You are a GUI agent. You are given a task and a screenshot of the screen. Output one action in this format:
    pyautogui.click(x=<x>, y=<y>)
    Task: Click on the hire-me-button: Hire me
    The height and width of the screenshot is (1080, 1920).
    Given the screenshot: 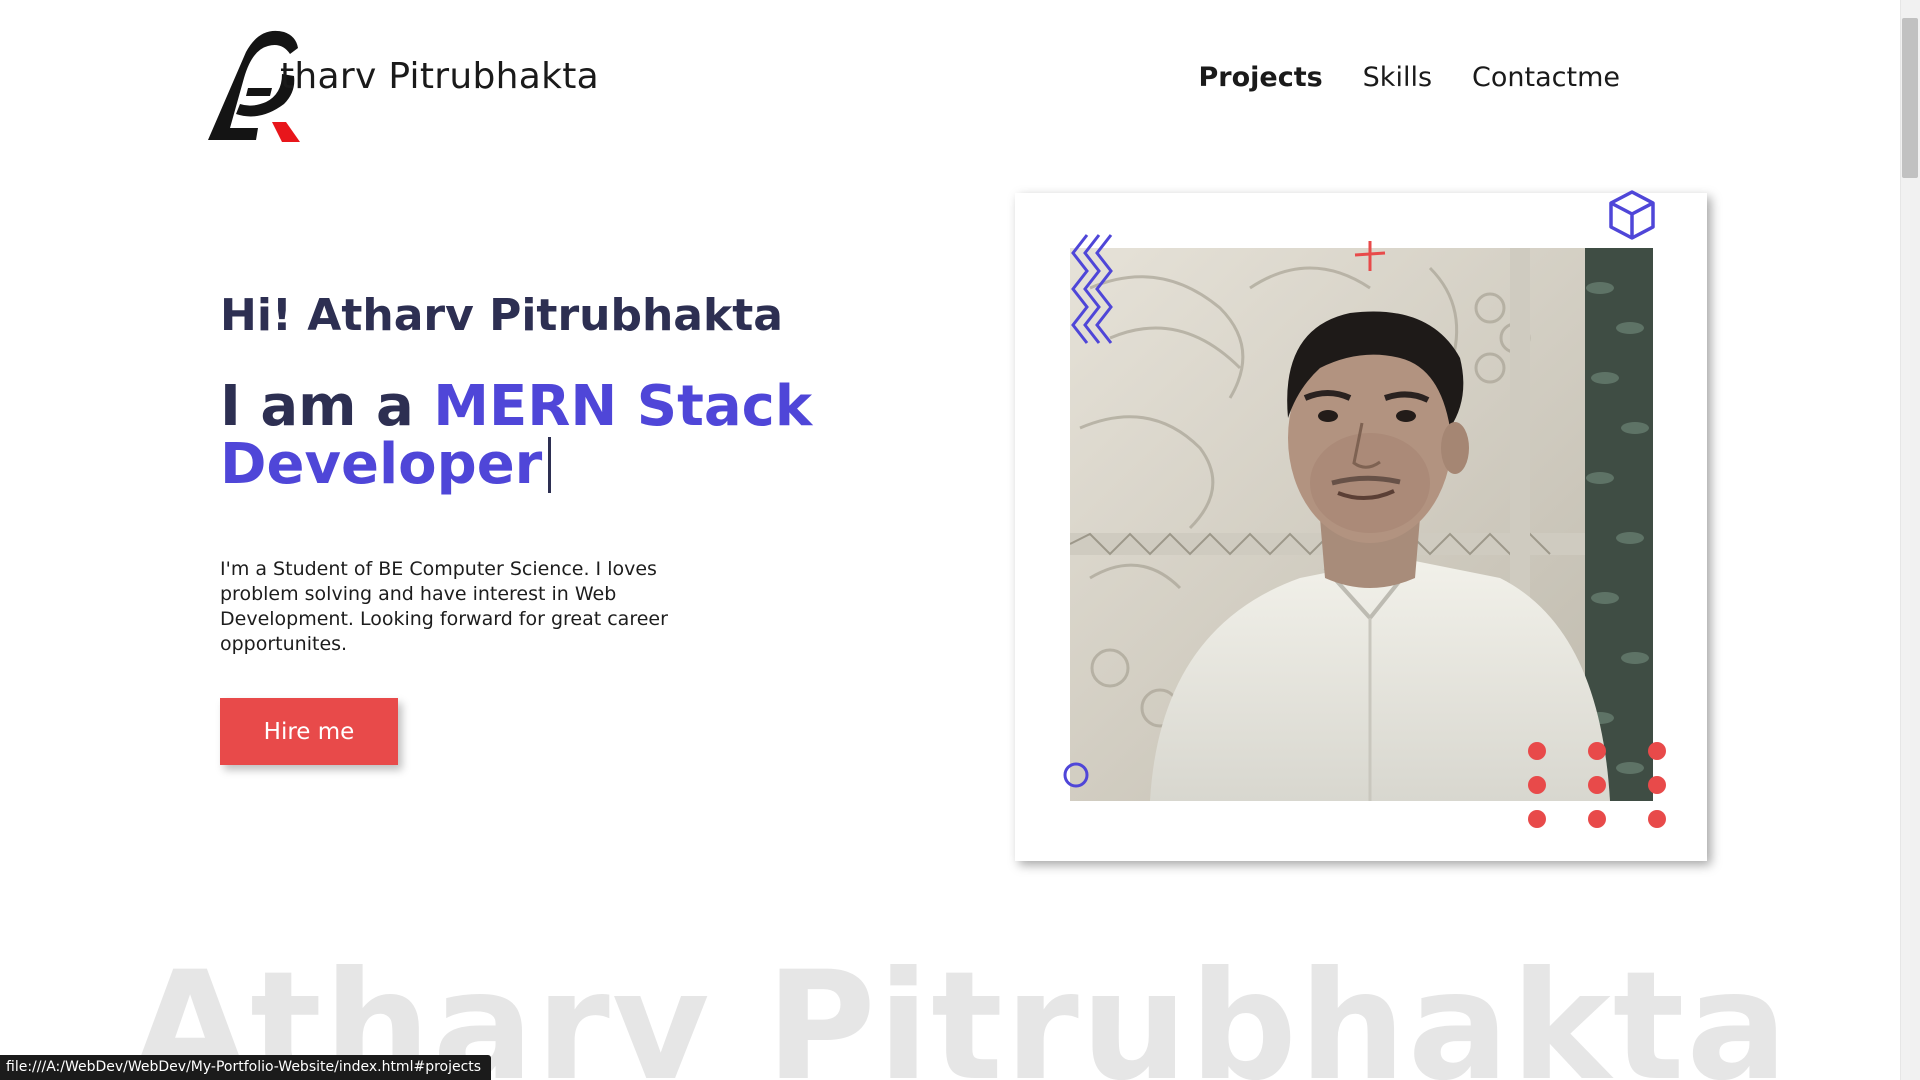 What is the action you would take?
    pyautogui.click(x=309, y=731)
    